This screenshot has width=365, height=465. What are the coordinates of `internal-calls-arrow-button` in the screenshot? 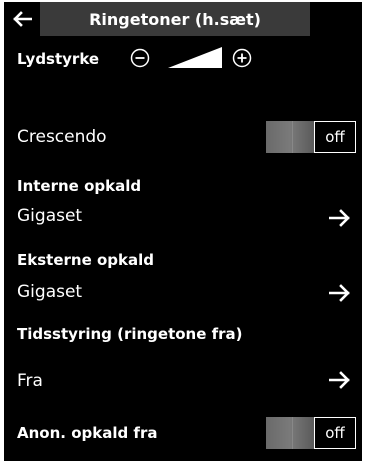 It's located at (340, 218).